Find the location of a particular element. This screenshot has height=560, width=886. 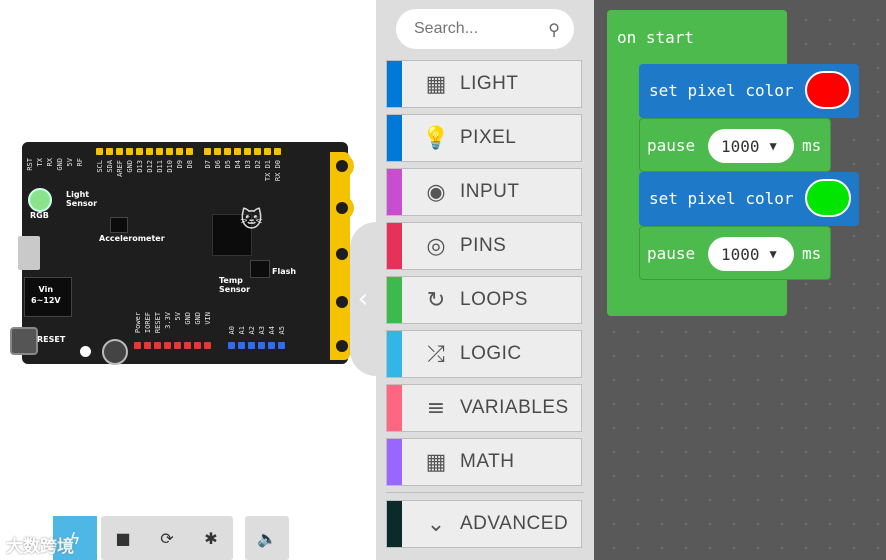

search-box: ⚲ is located at coordinates (485, 29).